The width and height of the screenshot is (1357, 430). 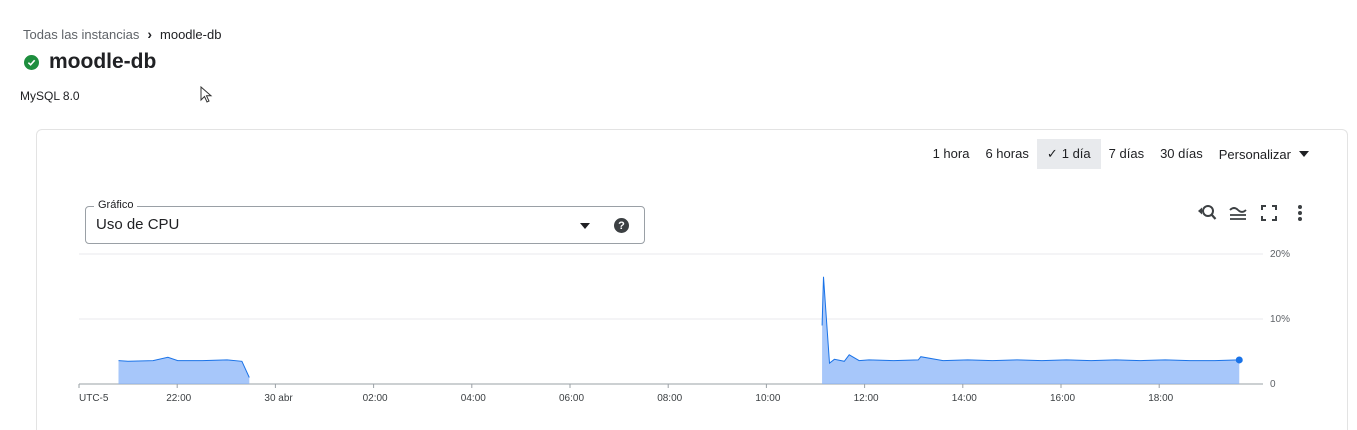 I want to click on database-version: MySQL 8.0, so click(x=50, y=96).